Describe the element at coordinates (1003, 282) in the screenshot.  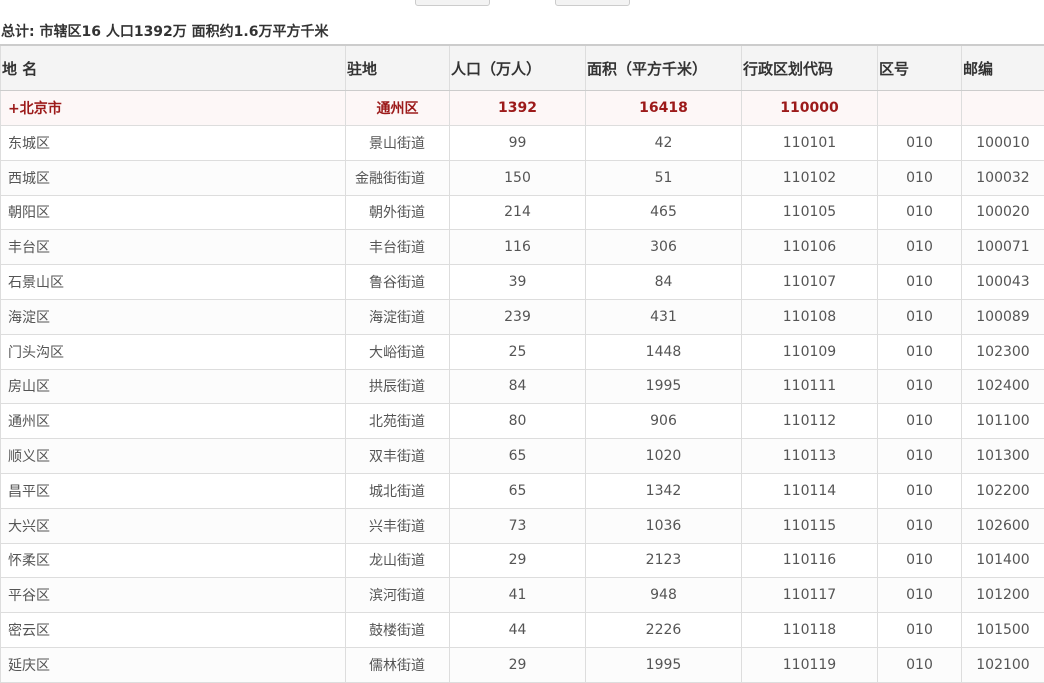
I see `district-postcode: 100043` at that location.